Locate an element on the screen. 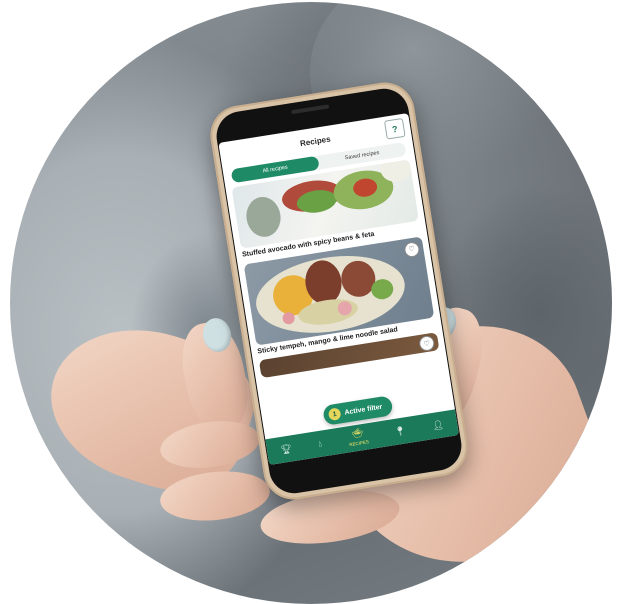  location-pin-icon: 📍︎ is located at coordinates (400, 430).